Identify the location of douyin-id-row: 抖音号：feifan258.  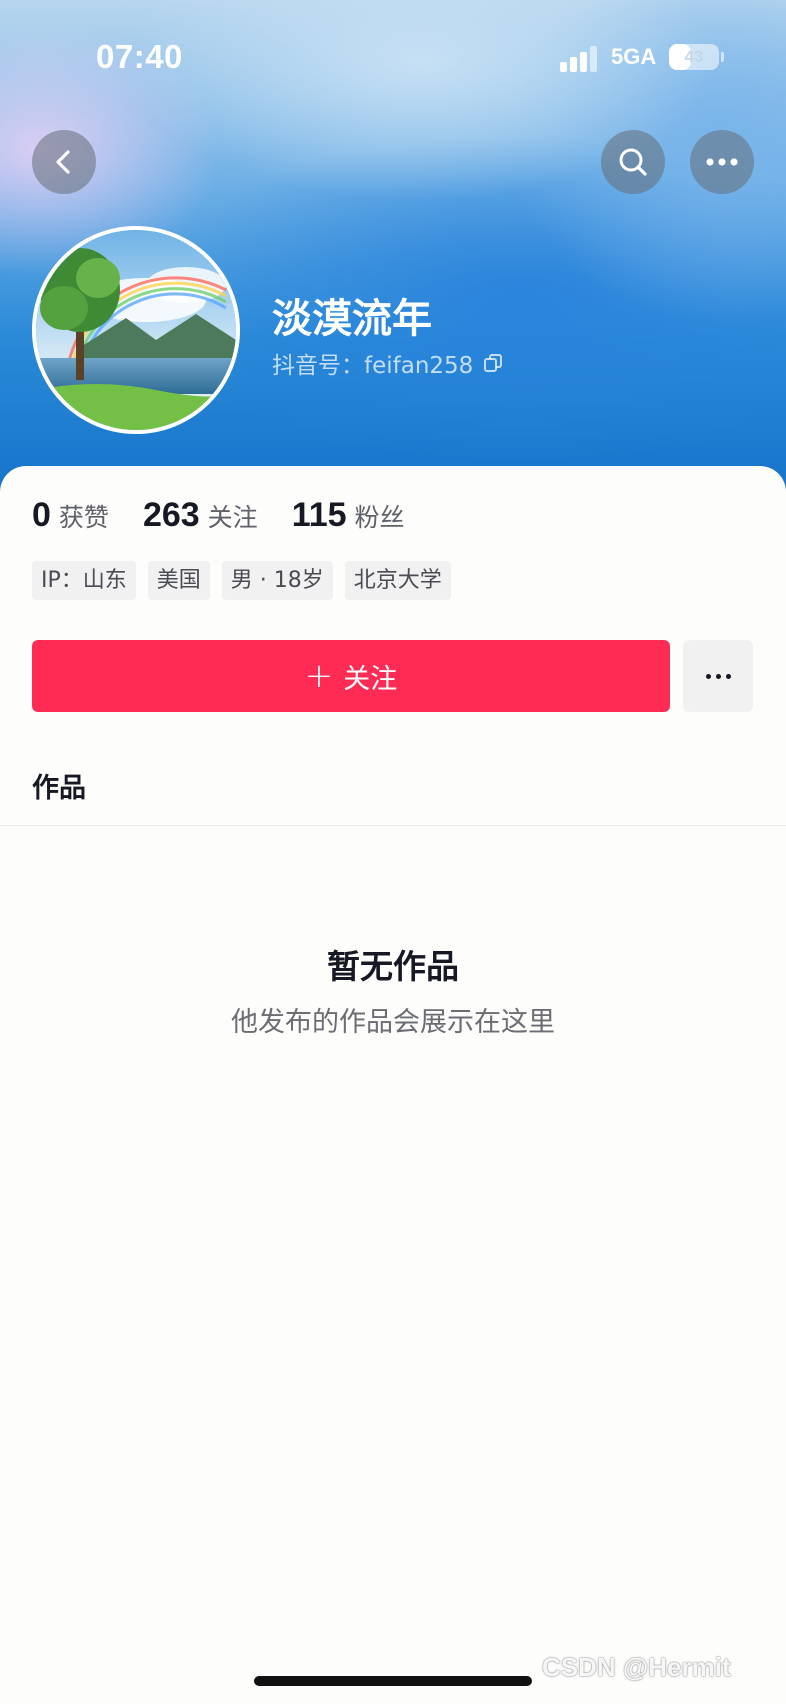
(387, 363).